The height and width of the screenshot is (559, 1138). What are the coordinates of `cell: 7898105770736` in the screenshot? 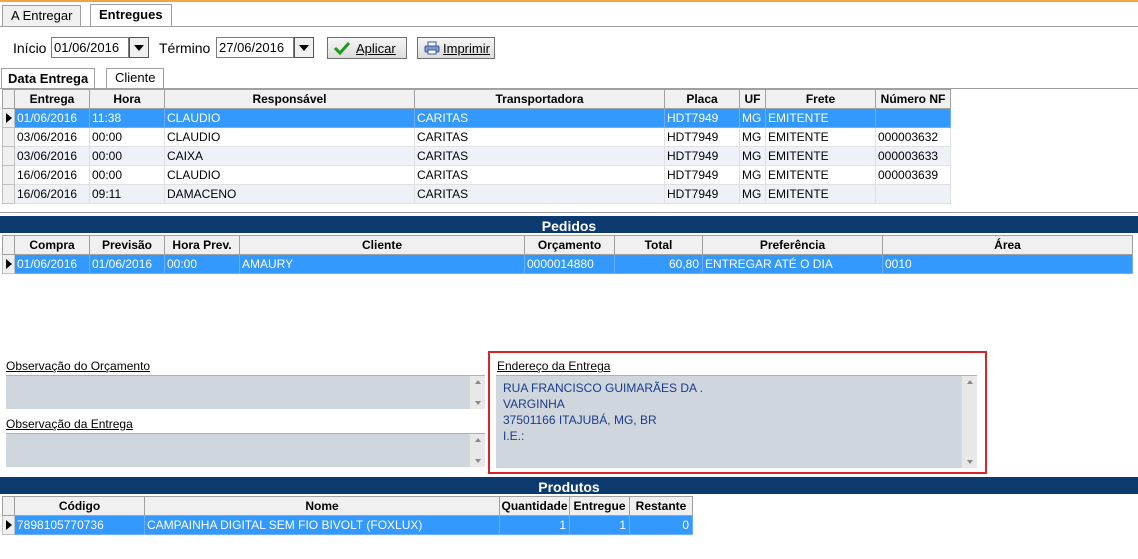 It's located at (79, 525).